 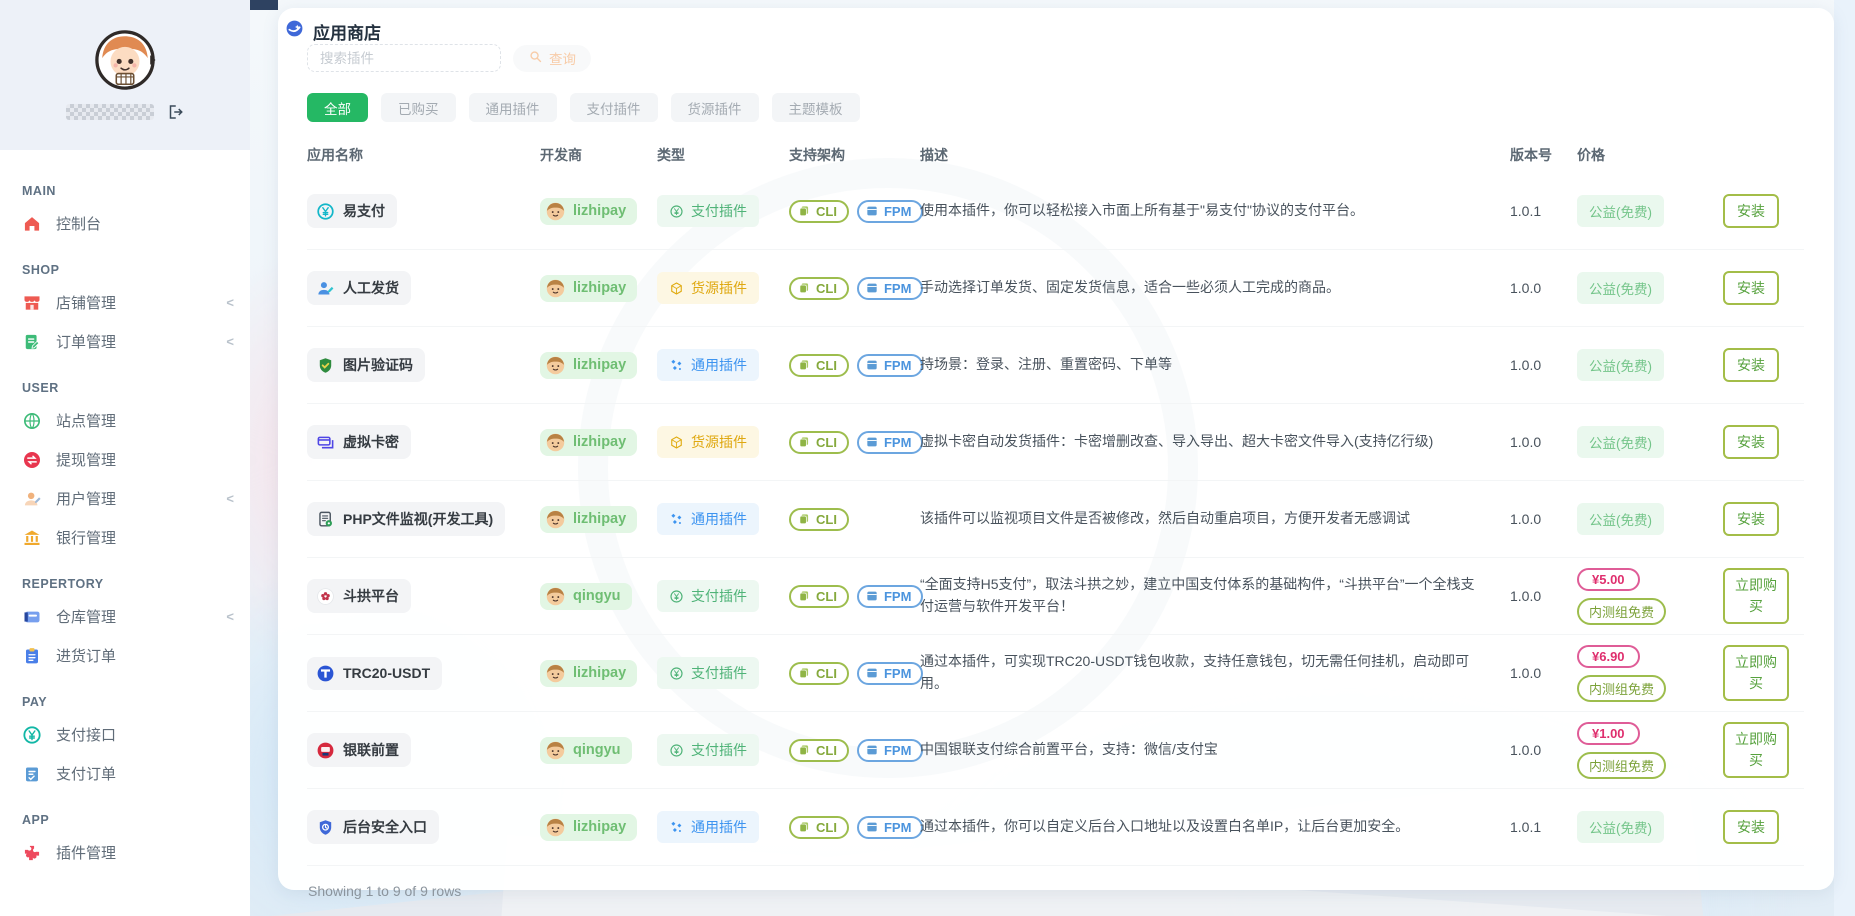 I want to click on sidebar-item-home: 控制台, so click(x=125, y=223).